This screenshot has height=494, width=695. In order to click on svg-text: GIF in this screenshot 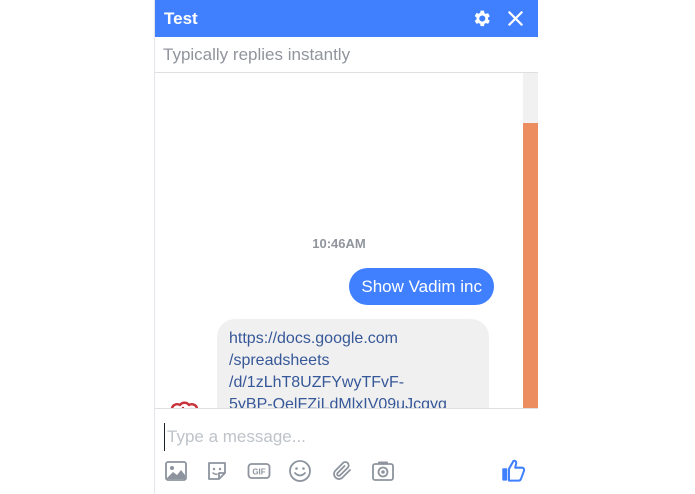, I will do `click(258, 472)`.